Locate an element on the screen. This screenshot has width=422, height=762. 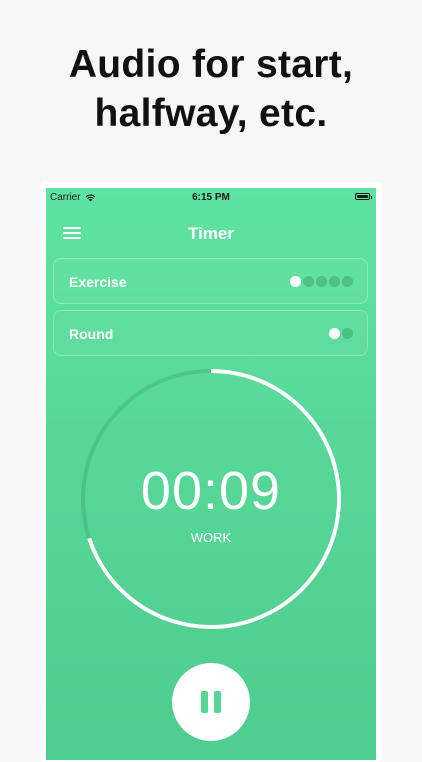
round-progress-dots is located at coordinates (341, 333).